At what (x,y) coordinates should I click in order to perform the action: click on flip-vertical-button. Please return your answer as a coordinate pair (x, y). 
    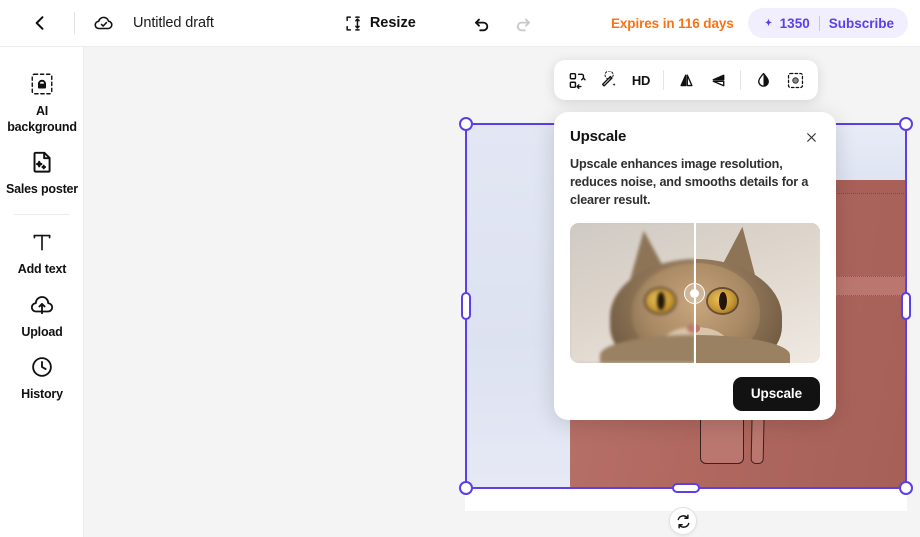
    Looking at the image, I should click on (718, 80).